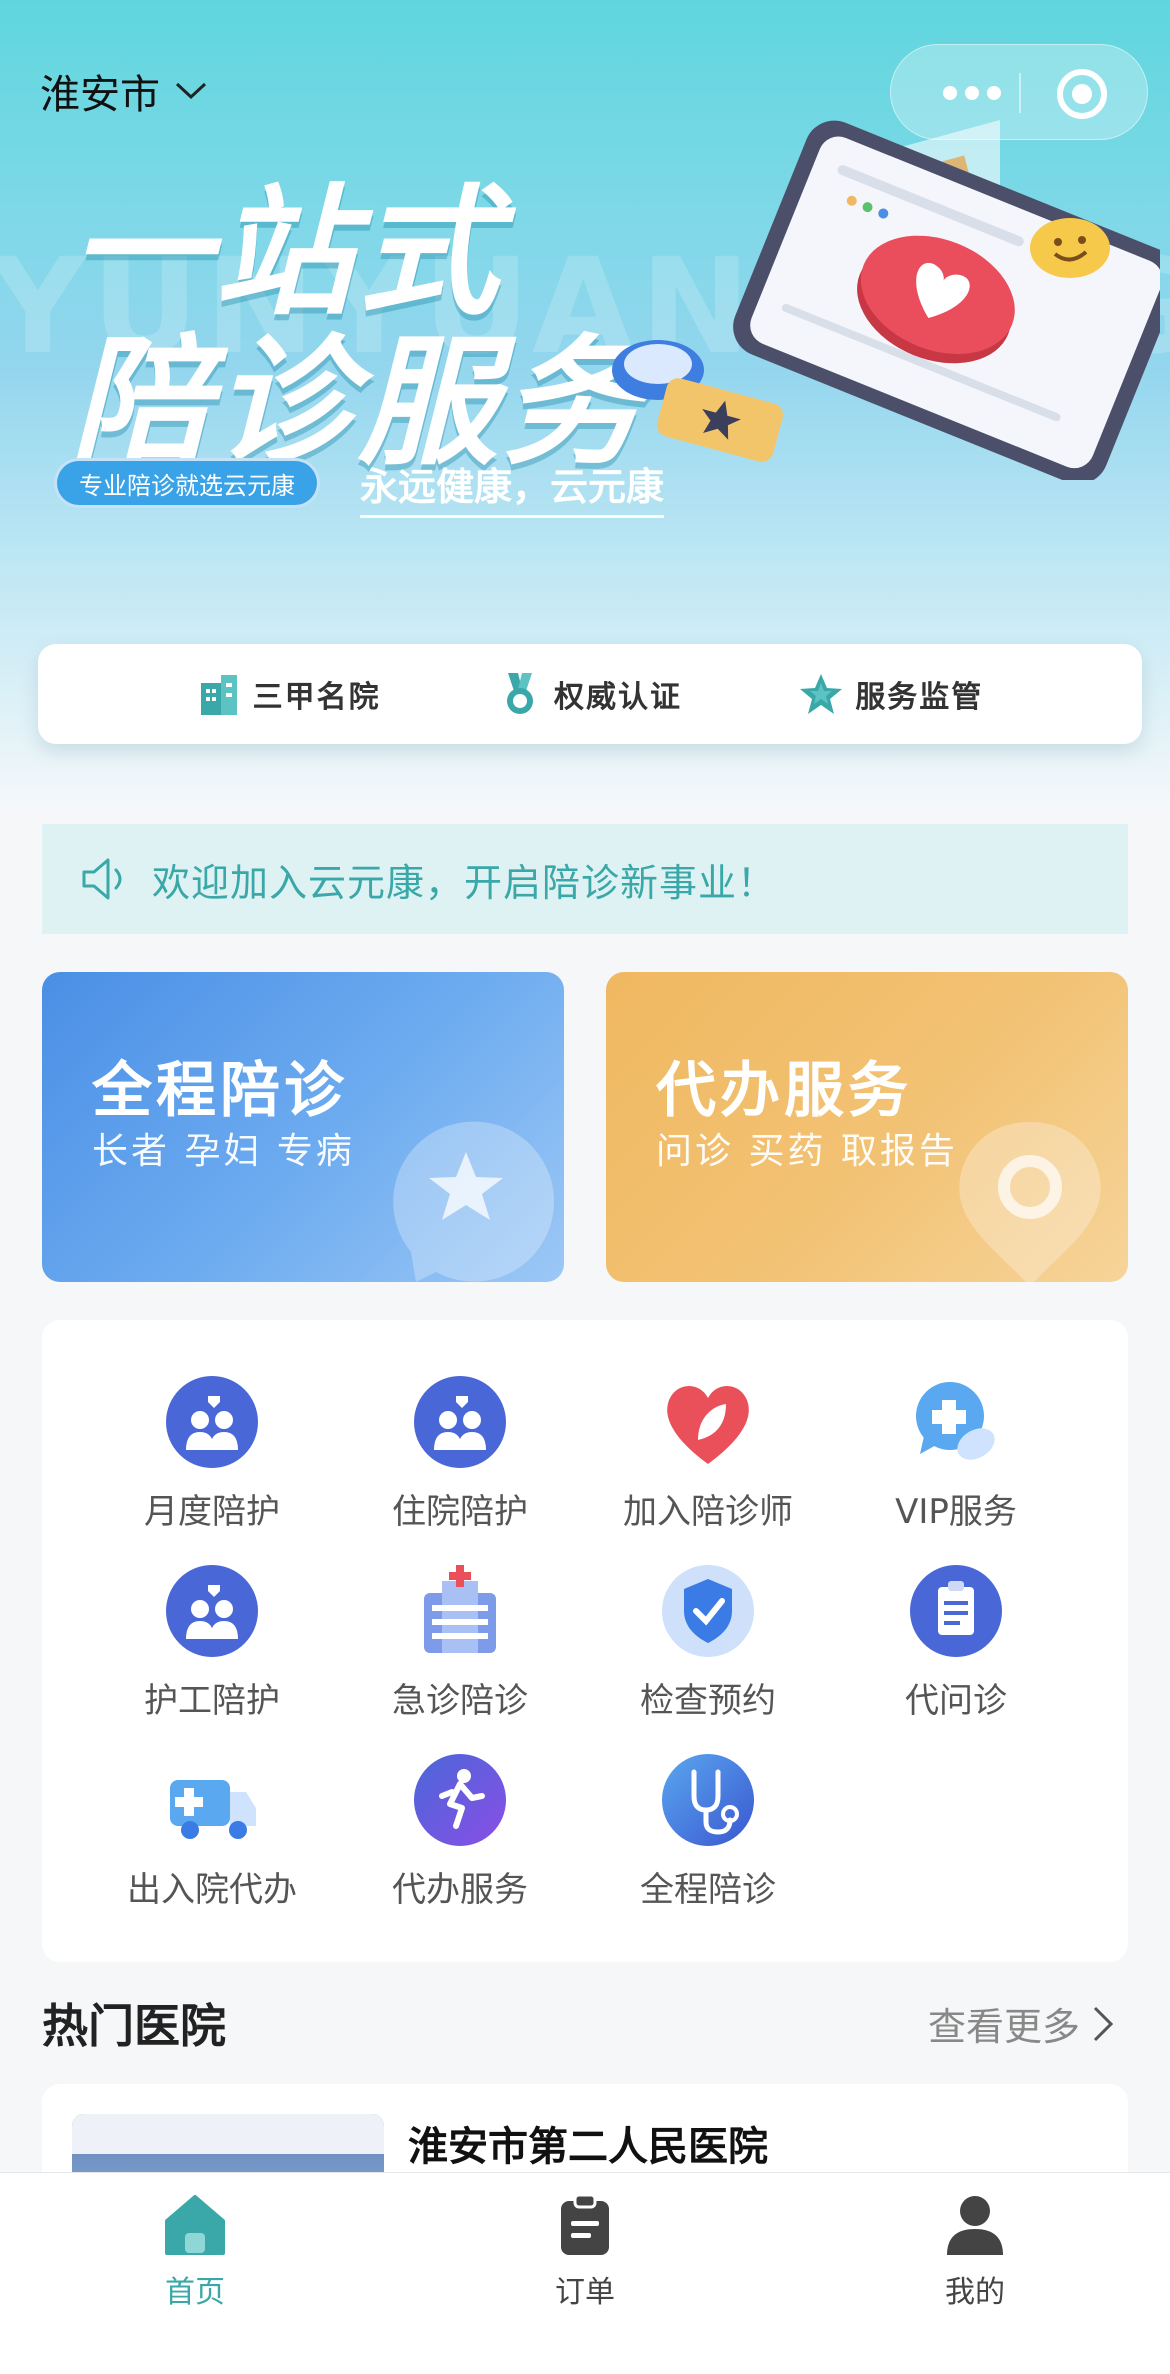  I want to click on service-monthly-care: 月度陪护, so click(212, 1459).